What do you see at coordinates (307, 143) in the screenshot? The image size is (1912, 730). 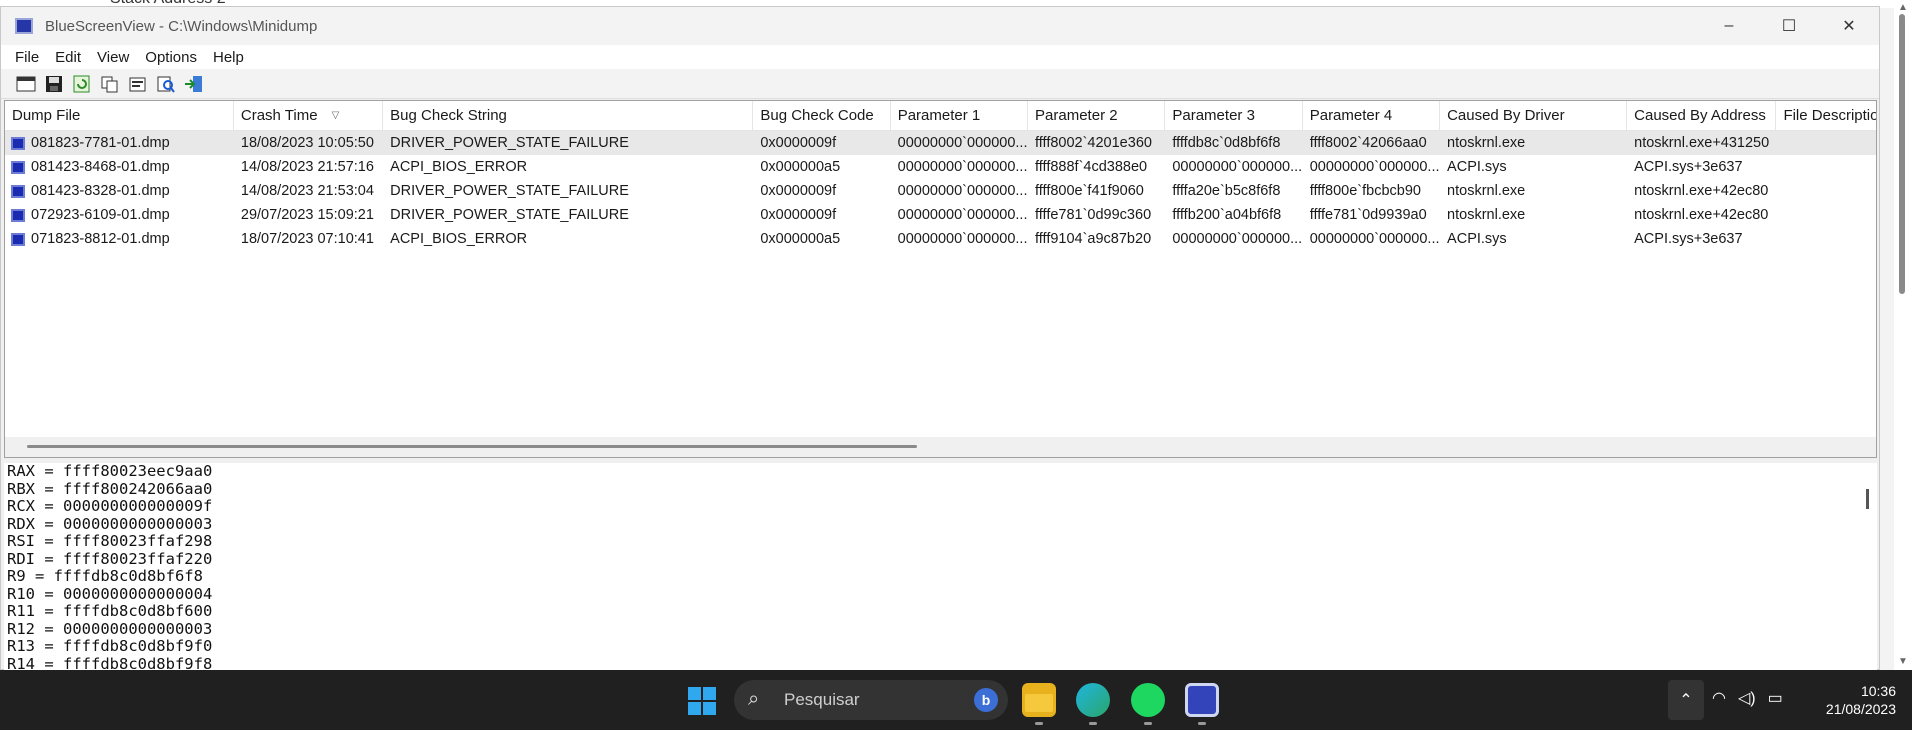 I see `cell-crash-time: 18/08/2023 10:05:50` at bounding box center [307, 143].